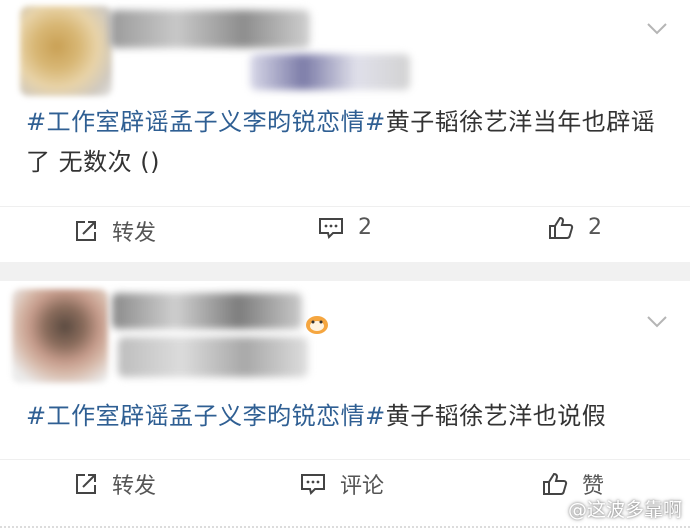 The height and width of the screenshot is (528, 690). I want to click on comment-button: 评论, so click(342, 484).